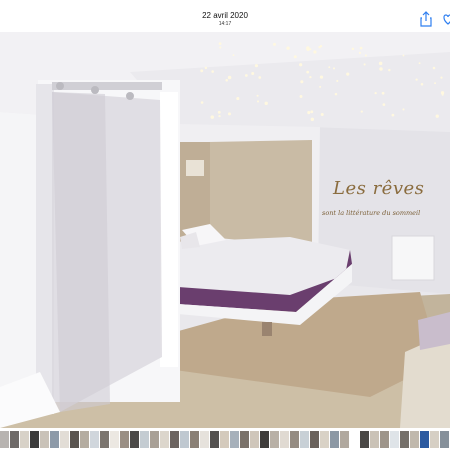  Describe the element at coordinates (225, 24) in the screenshot. I see `photo-time: 14:17` at that location.